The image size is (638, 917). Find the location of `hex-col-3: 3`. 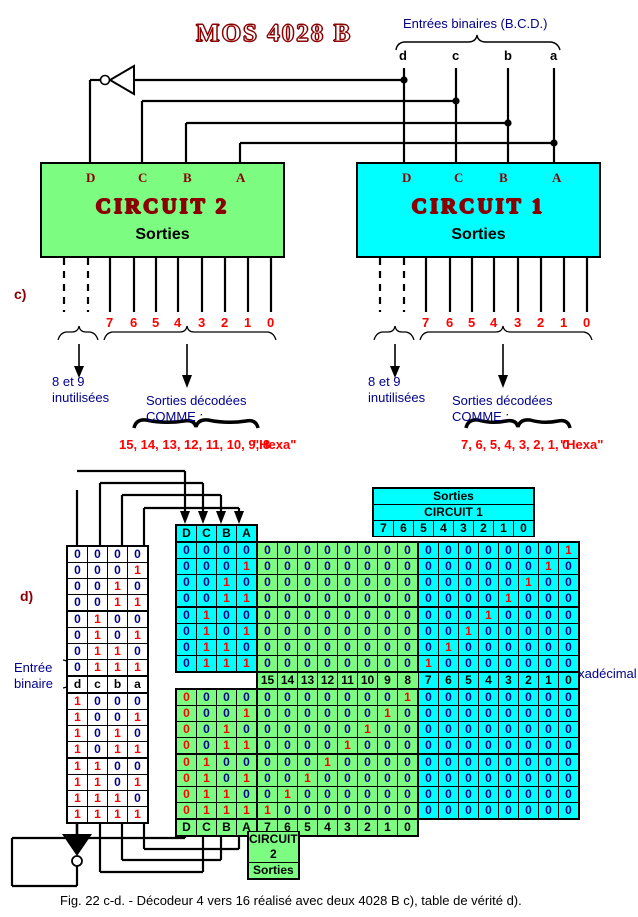

hex-col-3: 3 is located at coordinates (508, 680).